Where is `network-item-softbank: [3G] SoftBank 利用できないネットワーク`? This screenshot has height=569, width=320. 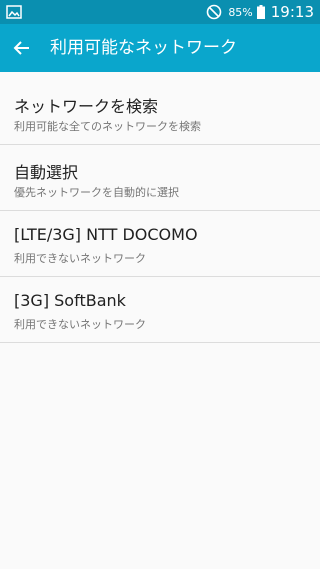
network-item-softbank: [3G] SoftBank 利用できないネットワーク is located at coordinates (160, 310).